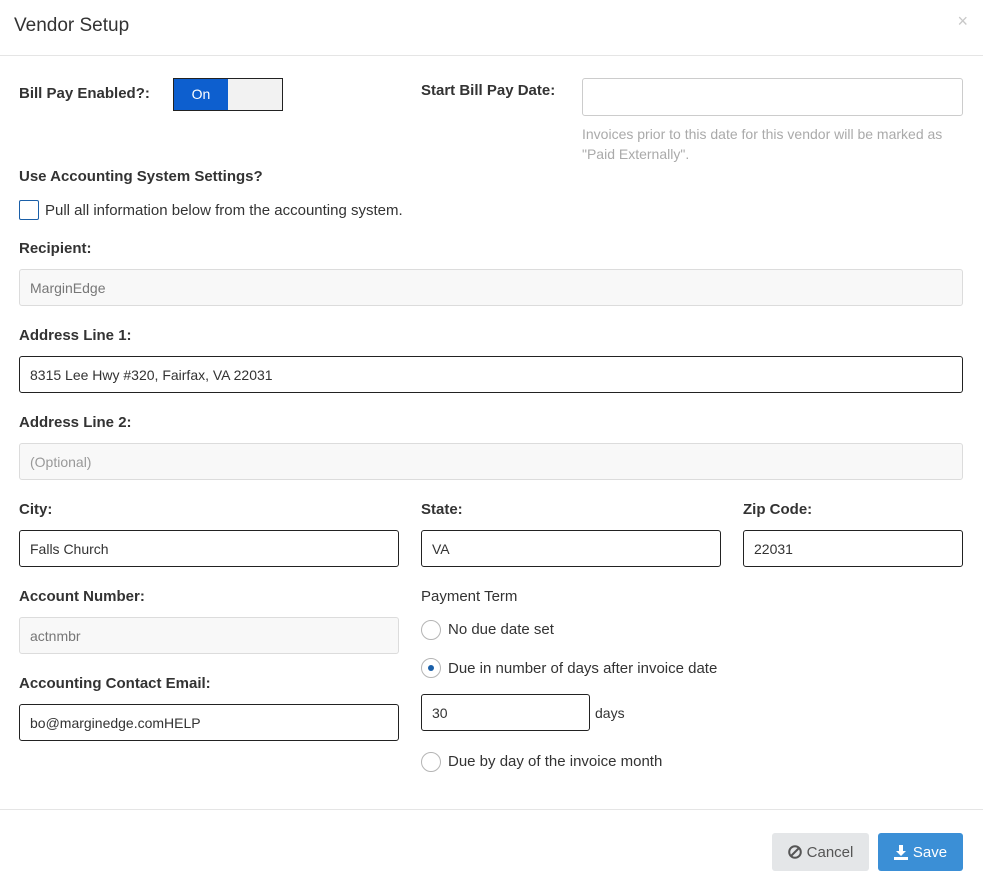 The image size is (983, 888). Describe the element at coordinates (491, 461) in the screenshot. I see `address-line-2-input` at that location.